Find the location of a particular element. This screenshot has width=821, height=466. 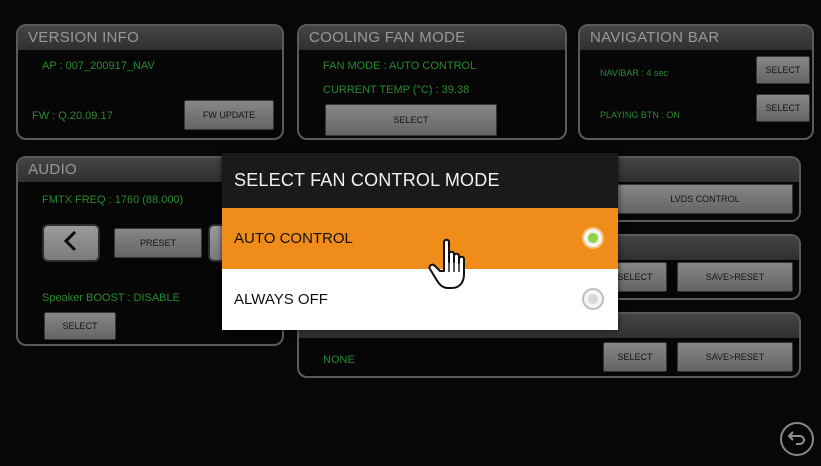

radio-auto-control is located at coordinates (593, 238).